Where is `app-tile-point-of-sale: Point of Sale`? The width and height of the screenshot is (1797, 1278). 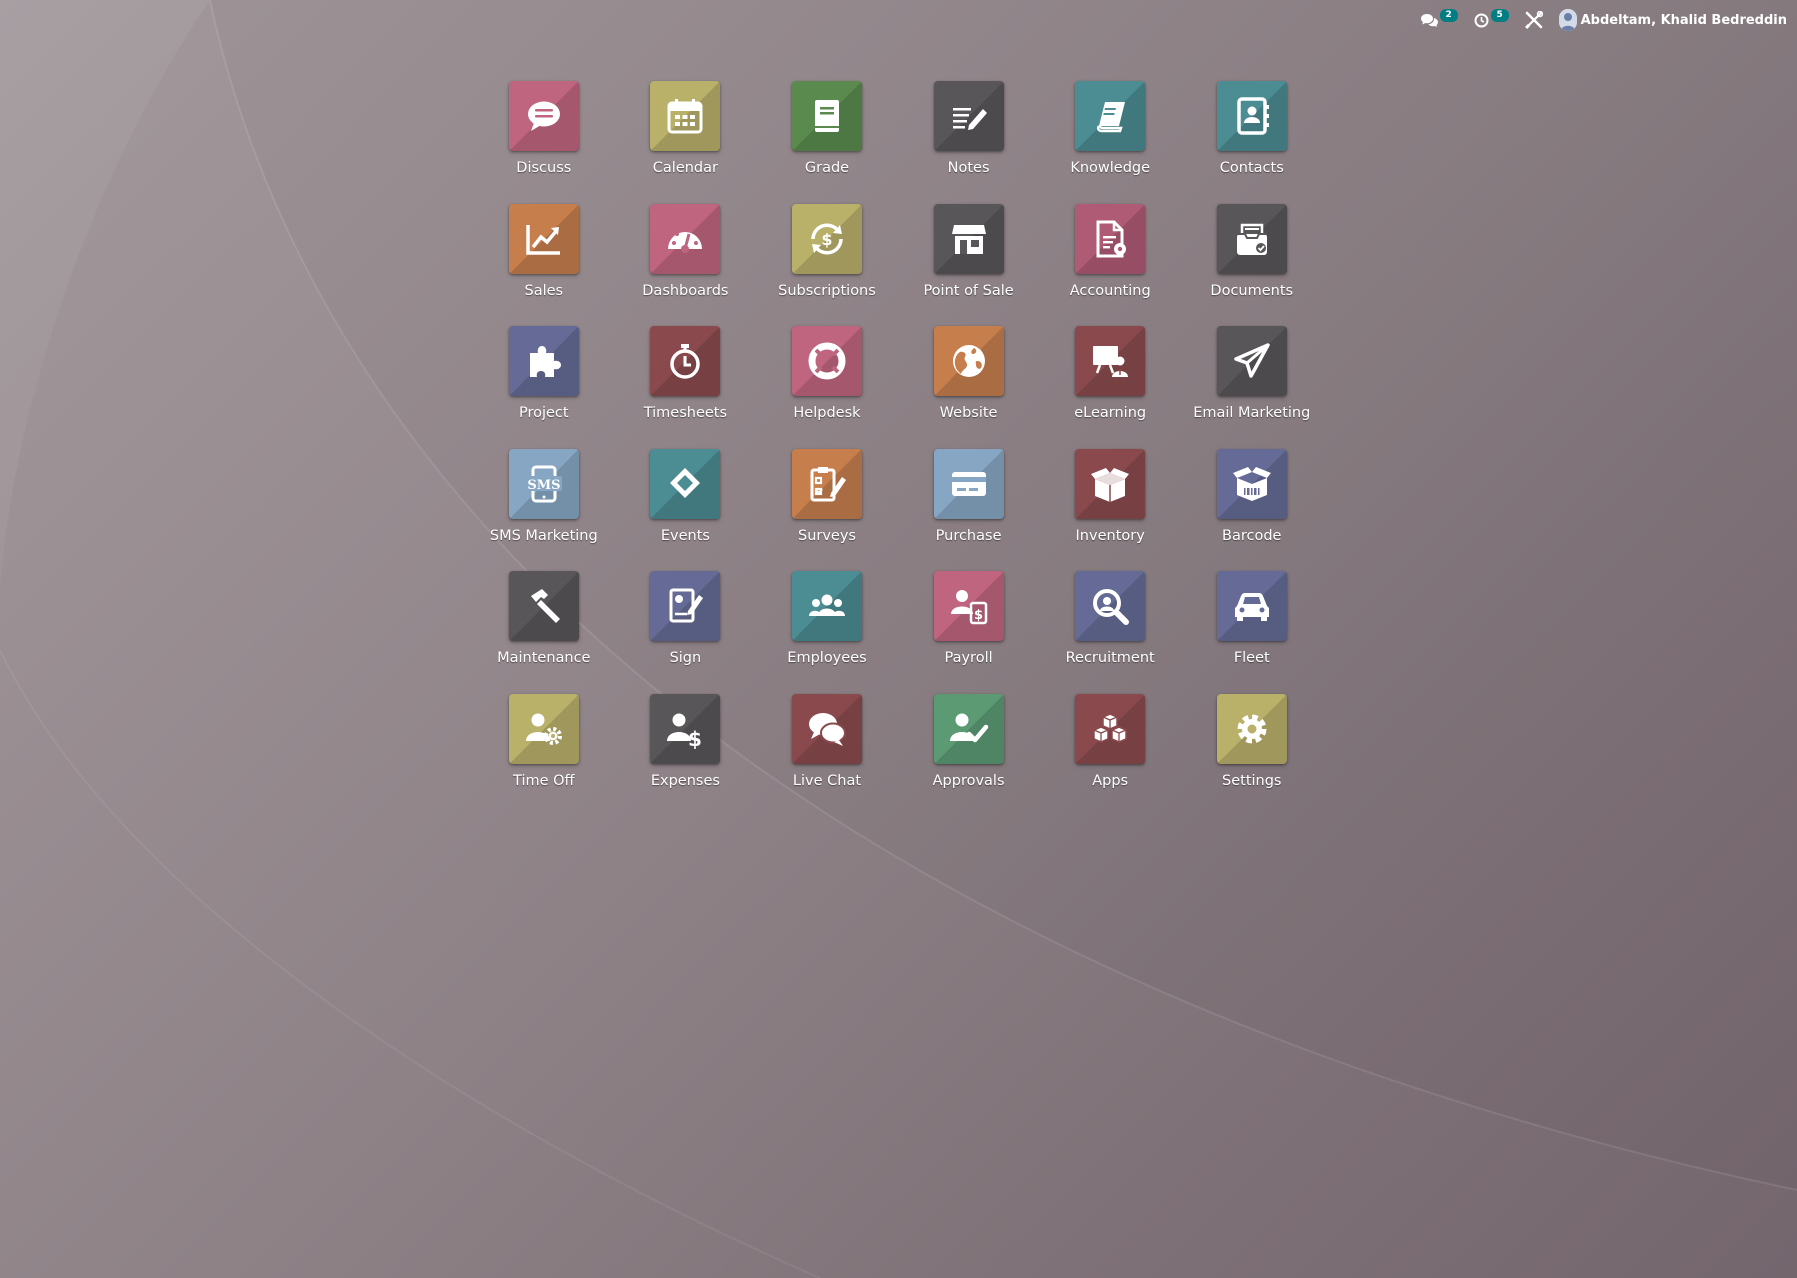 app-tile-point-of-sale: Point of Sale is located at coordinates (969, 265).